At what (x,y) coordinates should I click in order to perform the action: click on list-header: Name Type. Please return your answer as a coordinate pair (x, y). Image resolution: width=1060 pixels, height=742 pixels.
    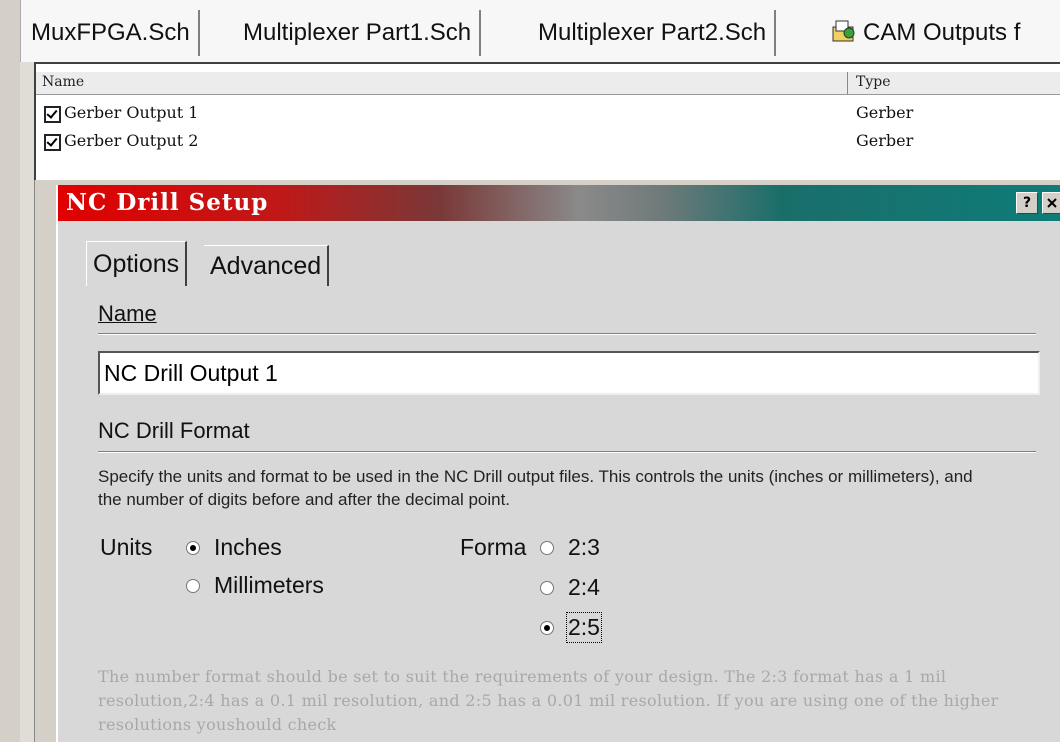
    Looking at the image, I should click on (548, 83).